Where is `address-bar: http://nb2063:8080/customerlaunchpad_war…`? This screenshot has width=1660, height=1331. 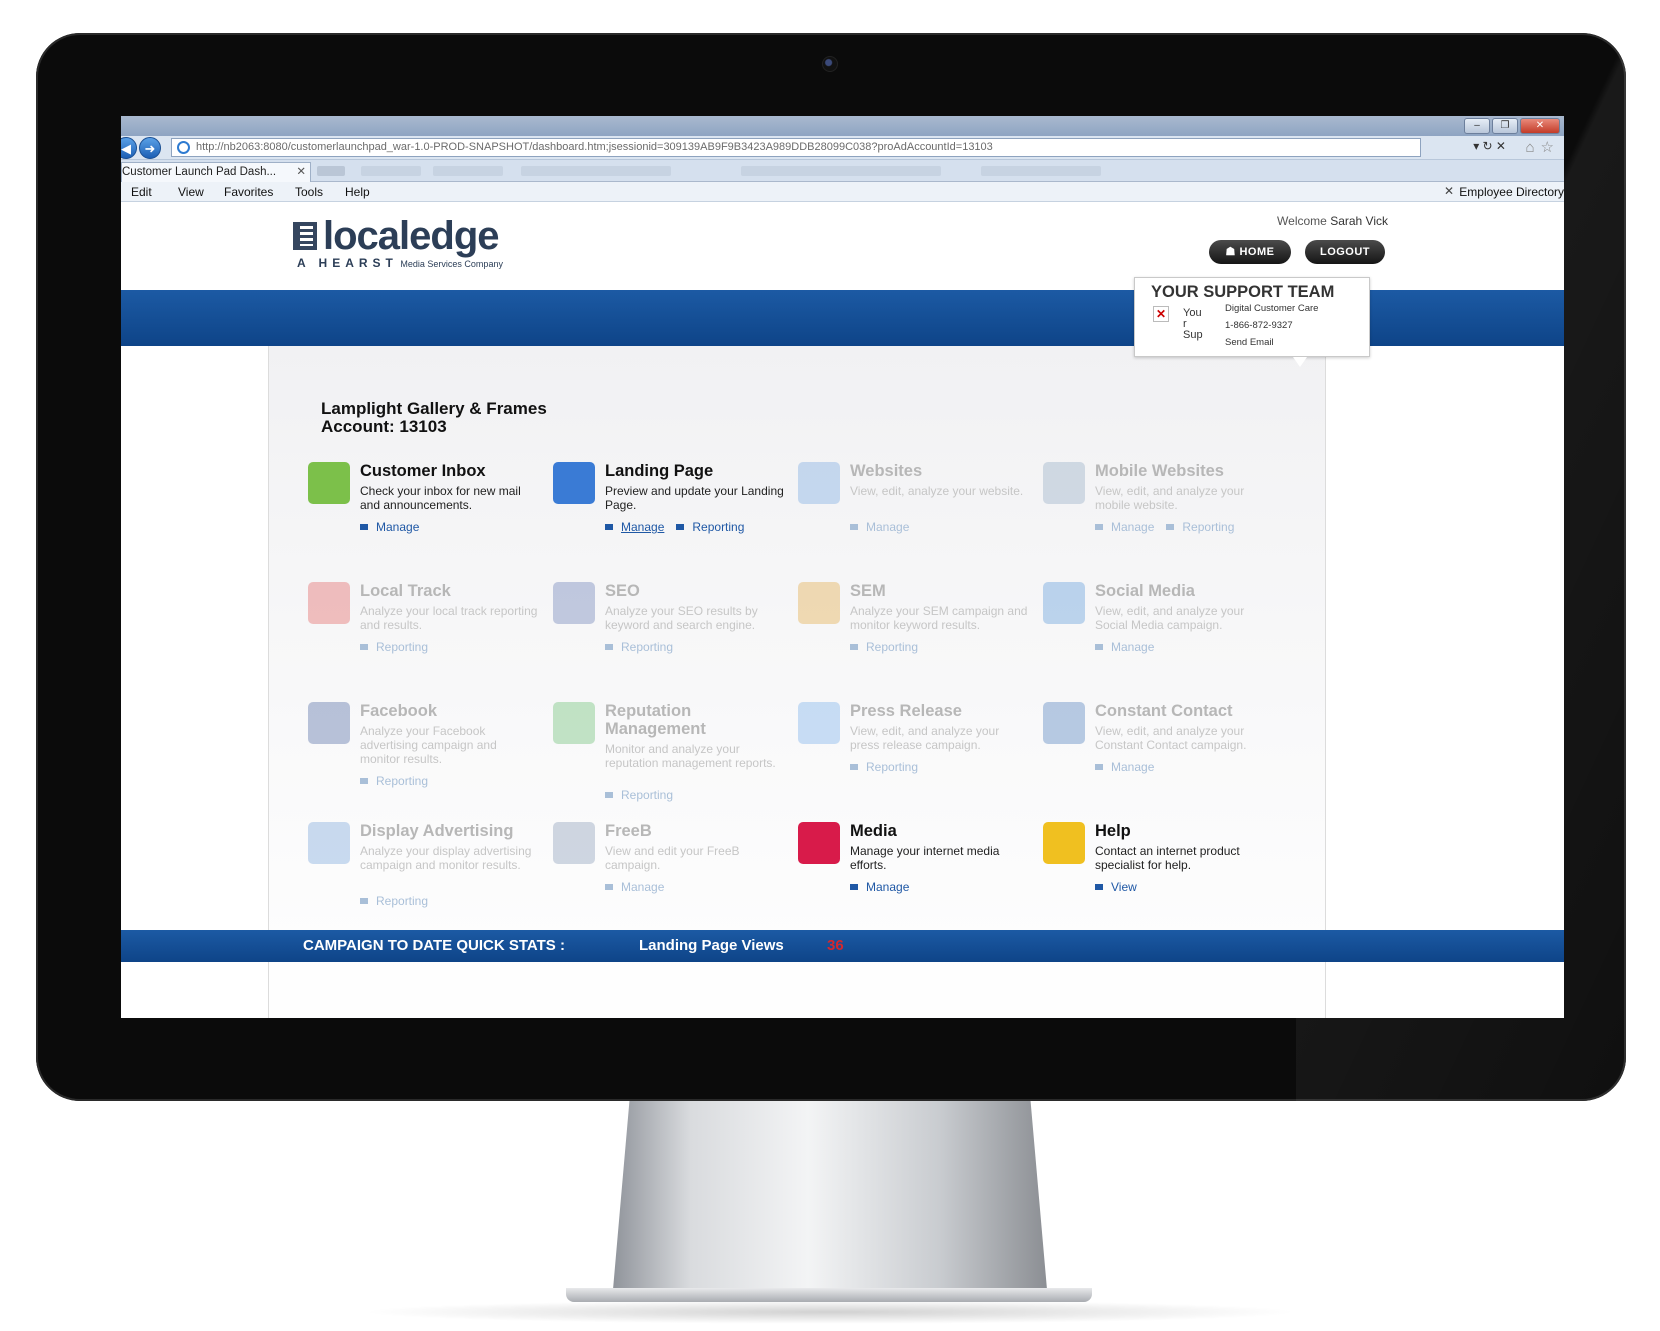
address-bar: http://nb2063:8080/customerlaunchpad_war… is located at coordinates (796, 147).